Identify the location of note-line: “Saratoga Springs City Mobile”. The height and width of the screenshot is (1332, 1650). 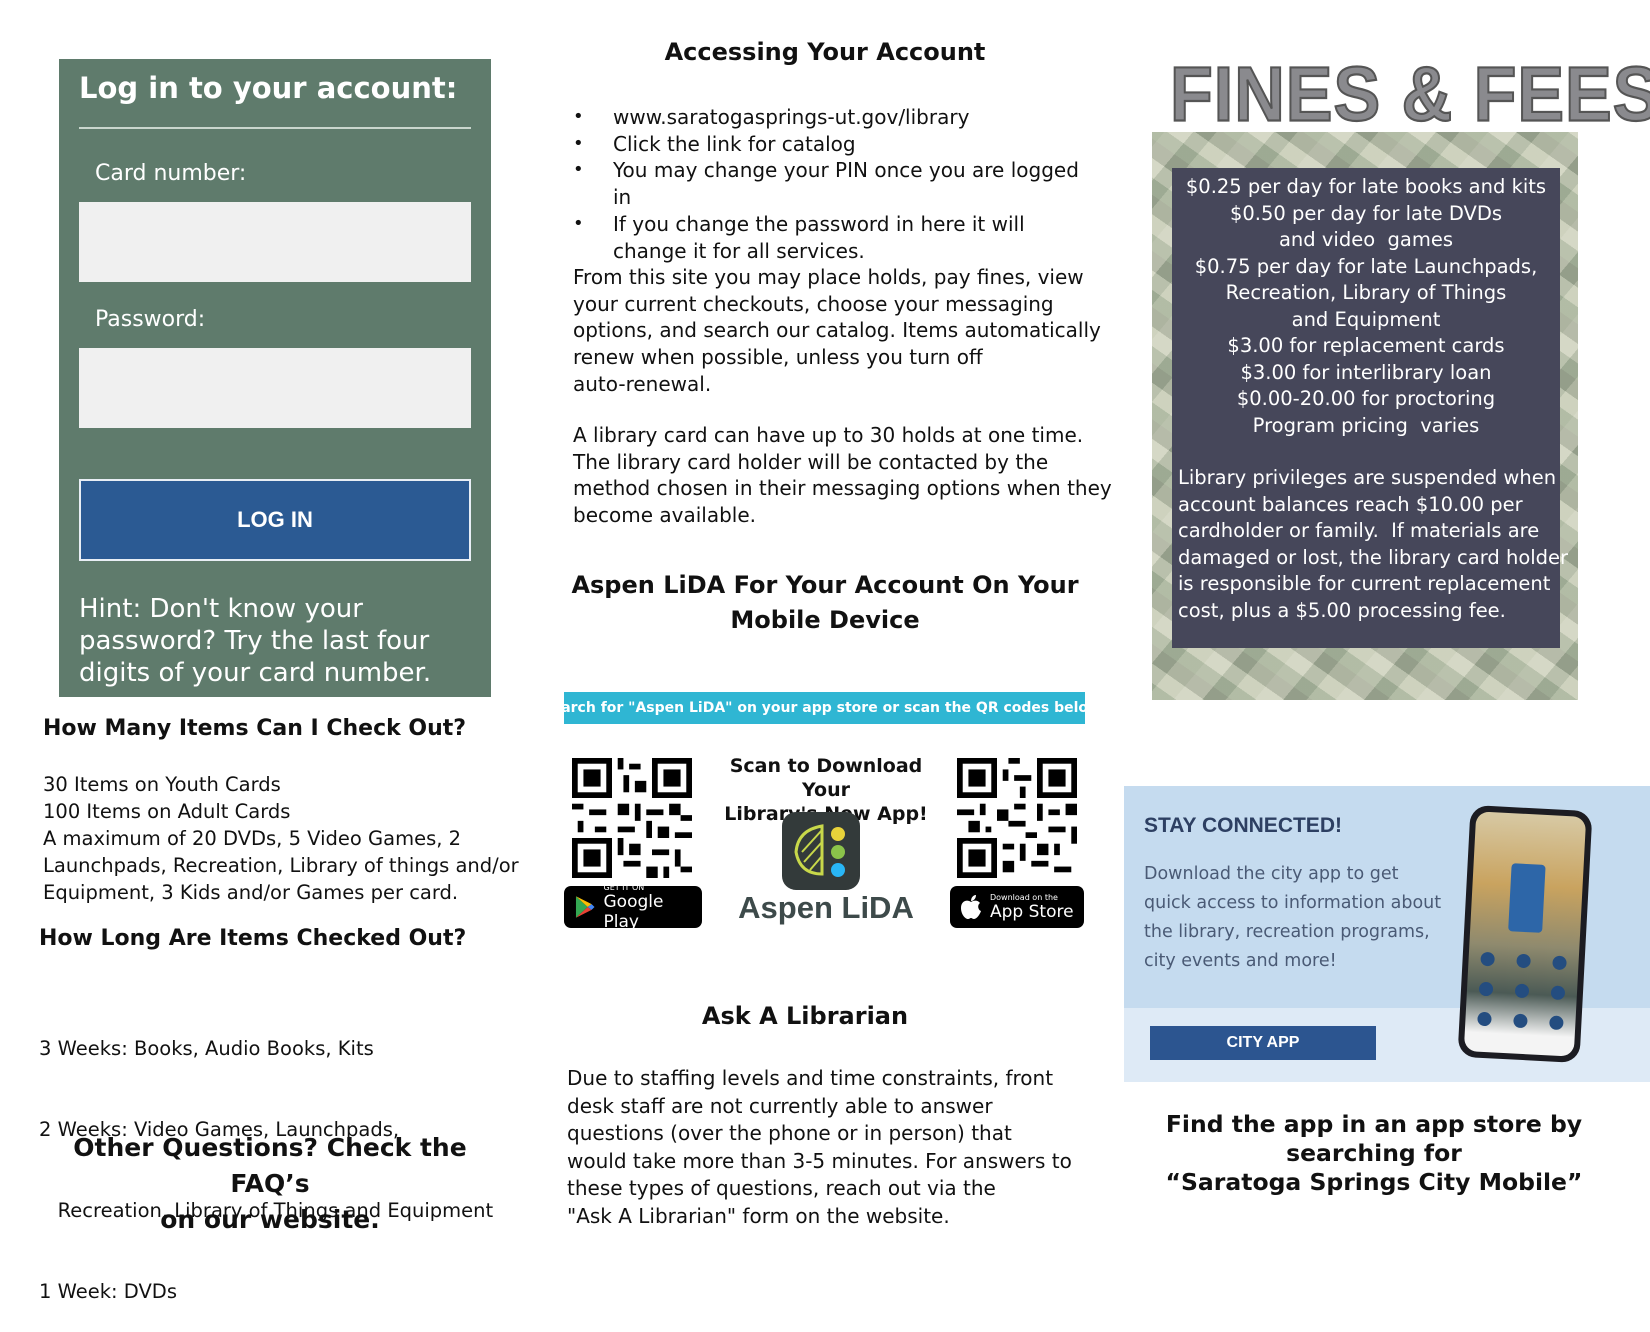
(1374, 1182).